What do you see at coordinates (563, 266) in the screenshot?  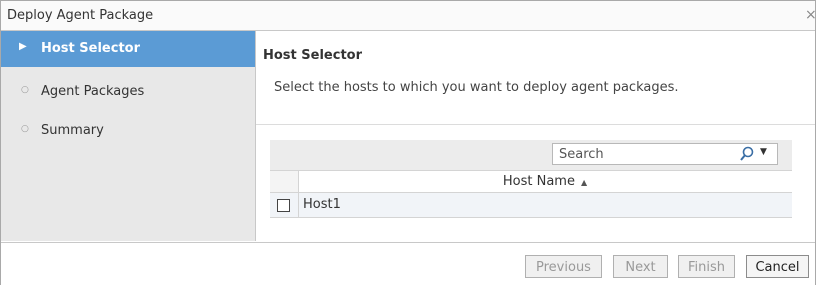 I see `previous-button: Previous` at bounding box center [563, 266].